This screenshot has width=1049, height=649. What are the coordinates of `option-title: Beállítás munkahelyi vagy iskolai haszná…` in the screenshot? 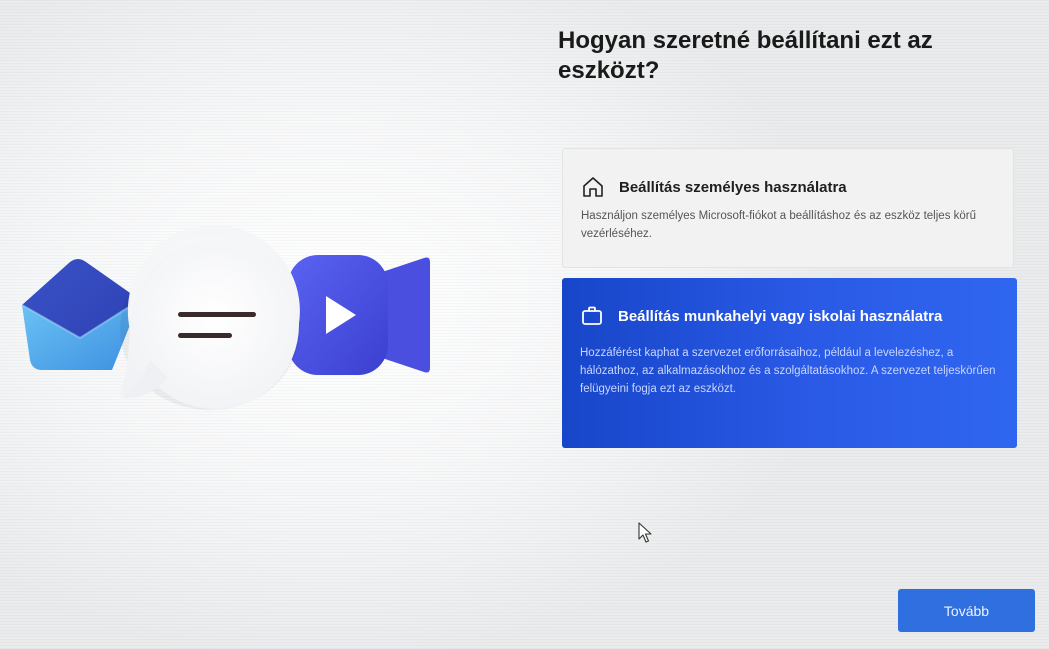 It's located at (780, 316).